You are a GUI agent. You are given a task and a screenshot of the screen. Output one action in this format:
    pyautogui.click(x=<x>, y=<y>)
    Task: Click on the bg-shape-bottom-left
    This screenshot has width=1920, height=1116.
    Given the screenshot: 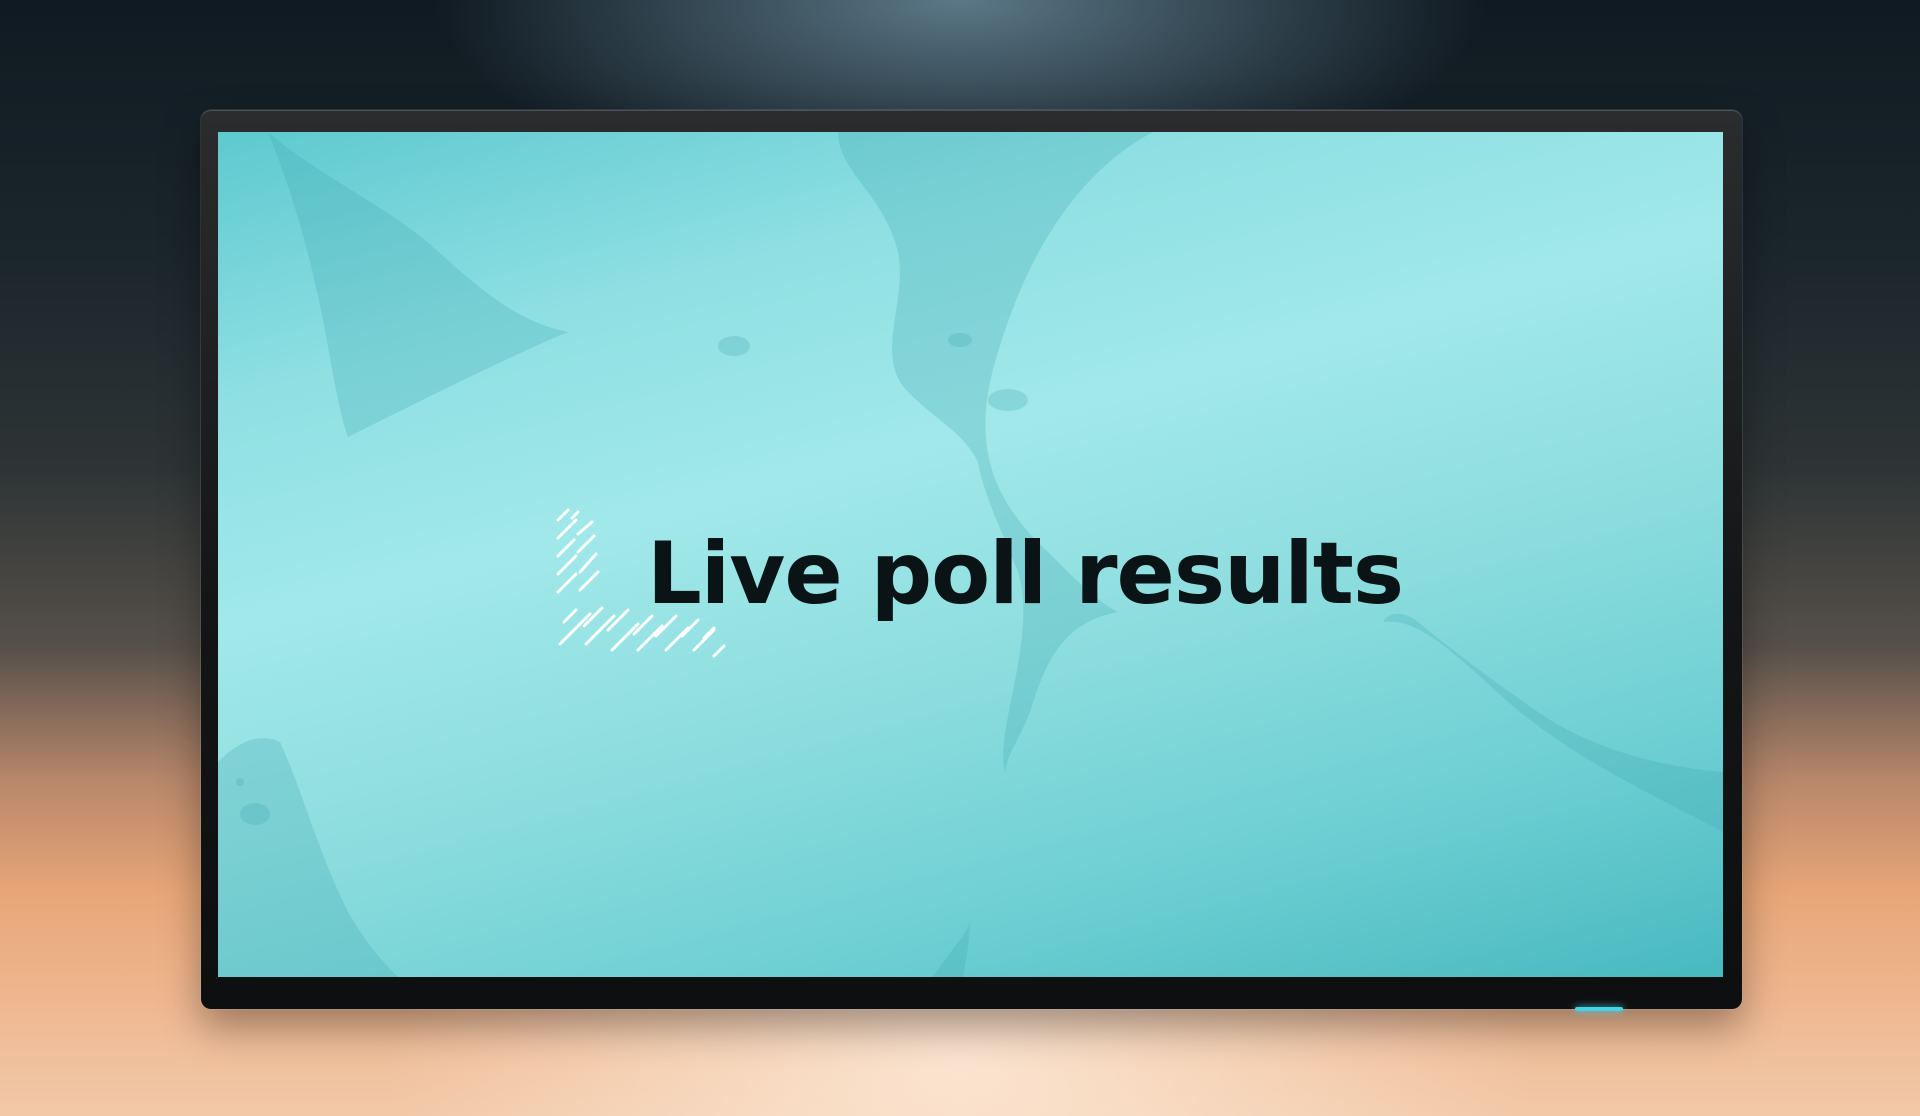 What is the action you would take?
    pyautogui.click(x=308, y=857)
    